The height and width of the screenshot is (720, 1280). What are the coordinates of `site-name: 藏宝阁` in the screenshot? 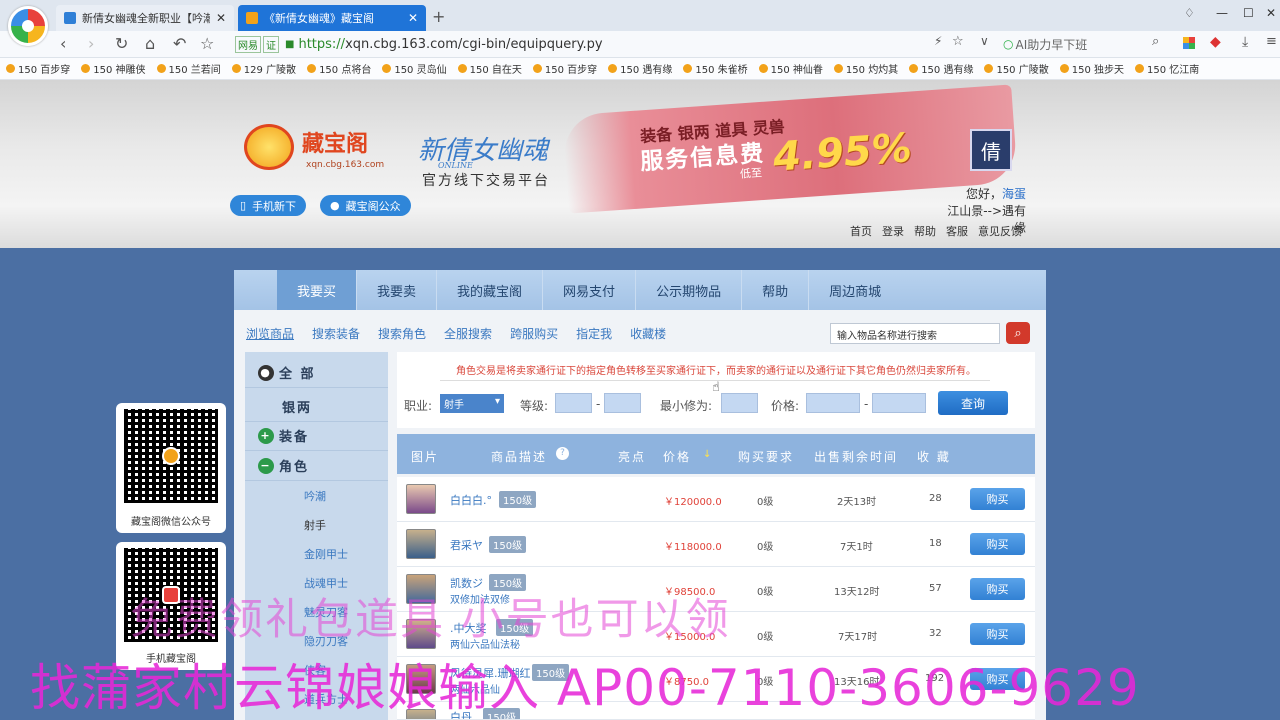 It's located at (335, 144).